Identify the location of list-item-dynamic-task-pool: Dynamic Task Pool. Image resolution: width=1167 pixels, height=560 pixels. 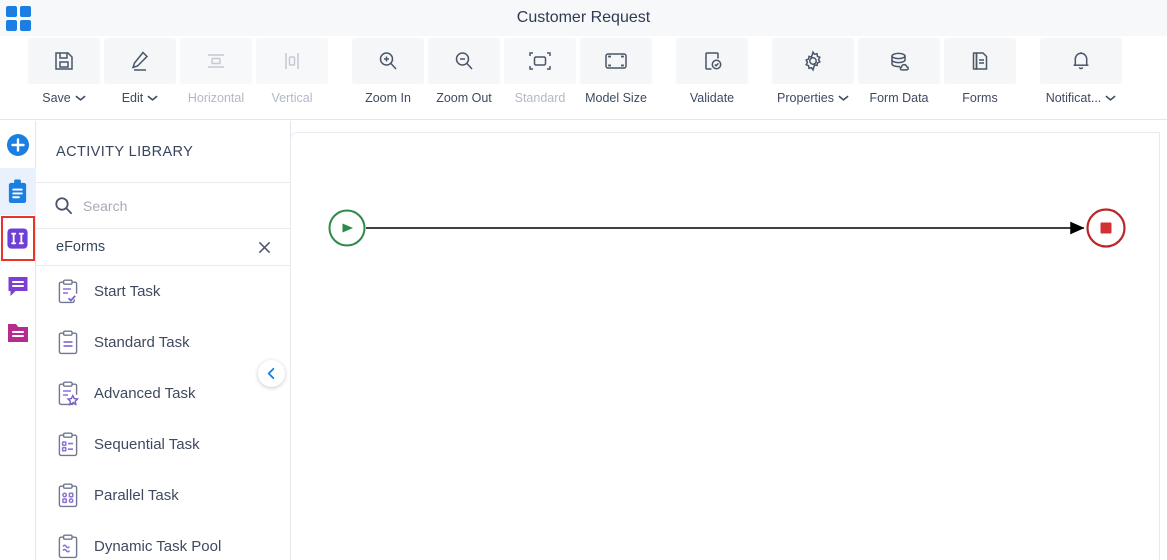
(163, 540).